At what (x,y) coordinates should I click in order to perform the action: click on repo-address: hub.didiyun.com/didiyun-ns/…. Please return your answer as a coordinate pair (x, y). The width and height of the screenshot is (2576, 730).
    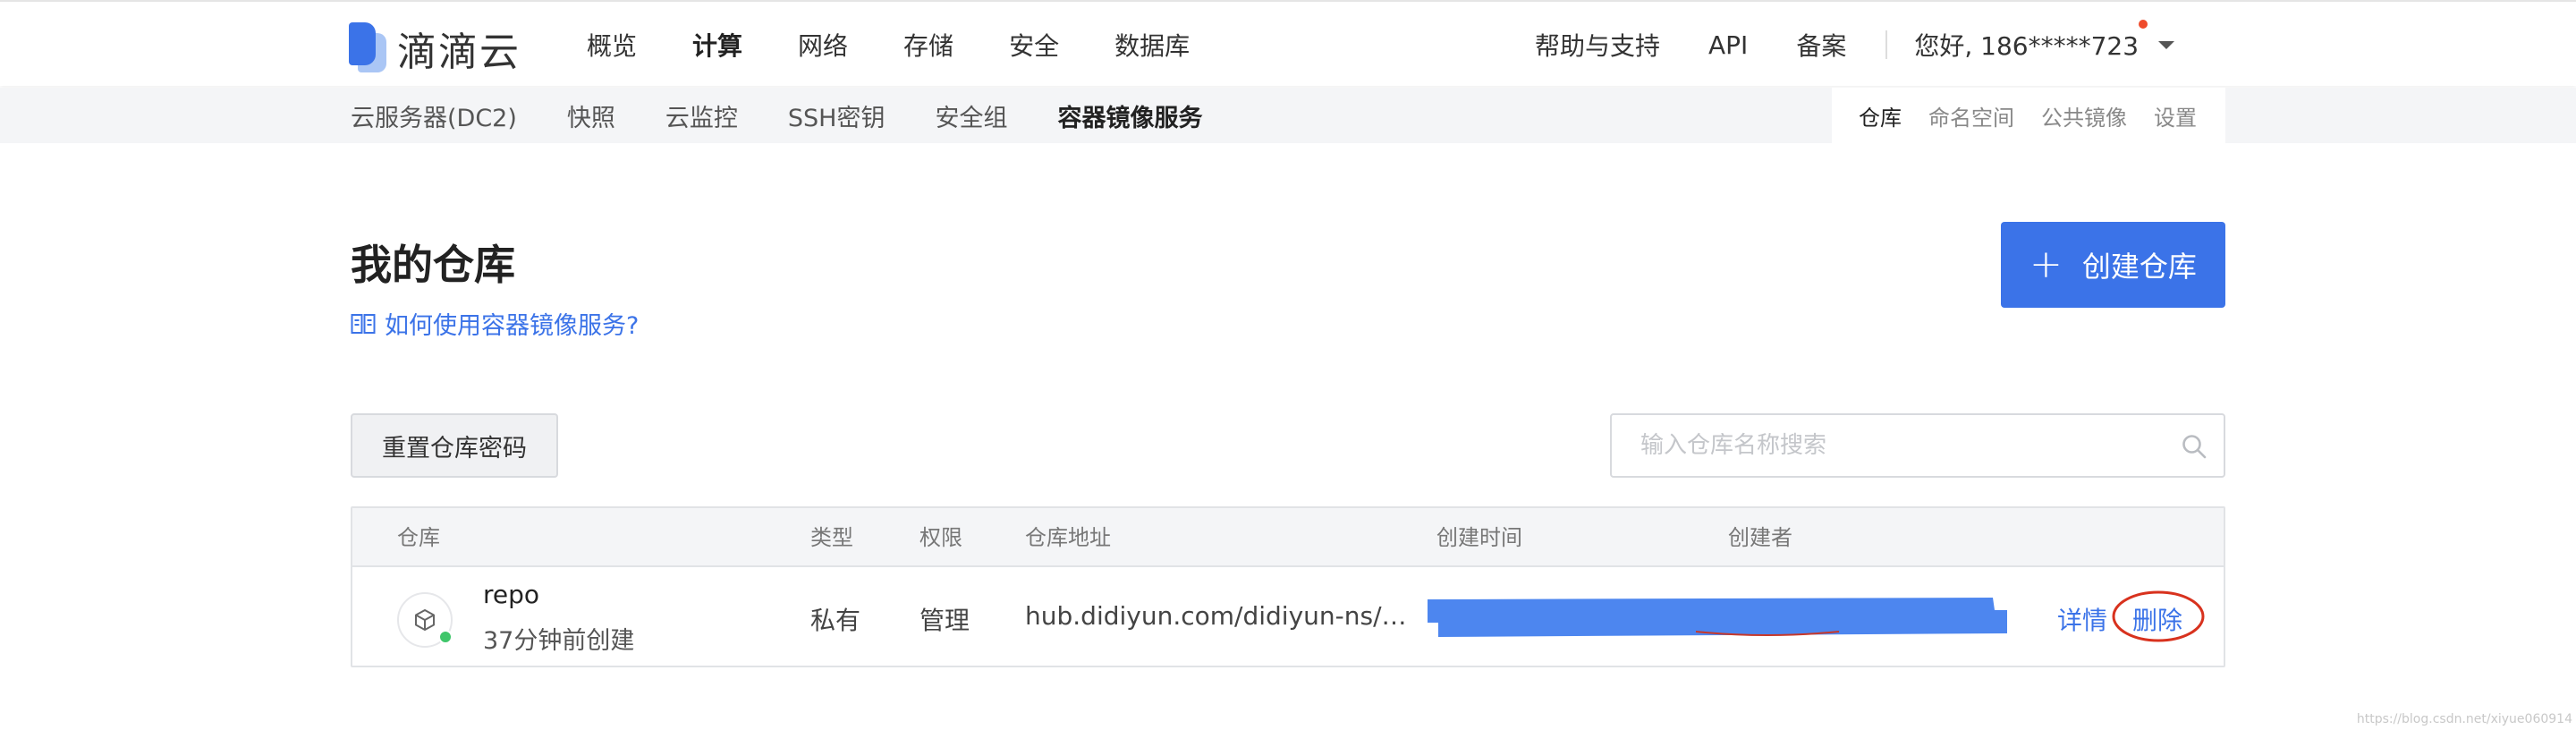
    Looking at the image, I should click on (1216, 616).